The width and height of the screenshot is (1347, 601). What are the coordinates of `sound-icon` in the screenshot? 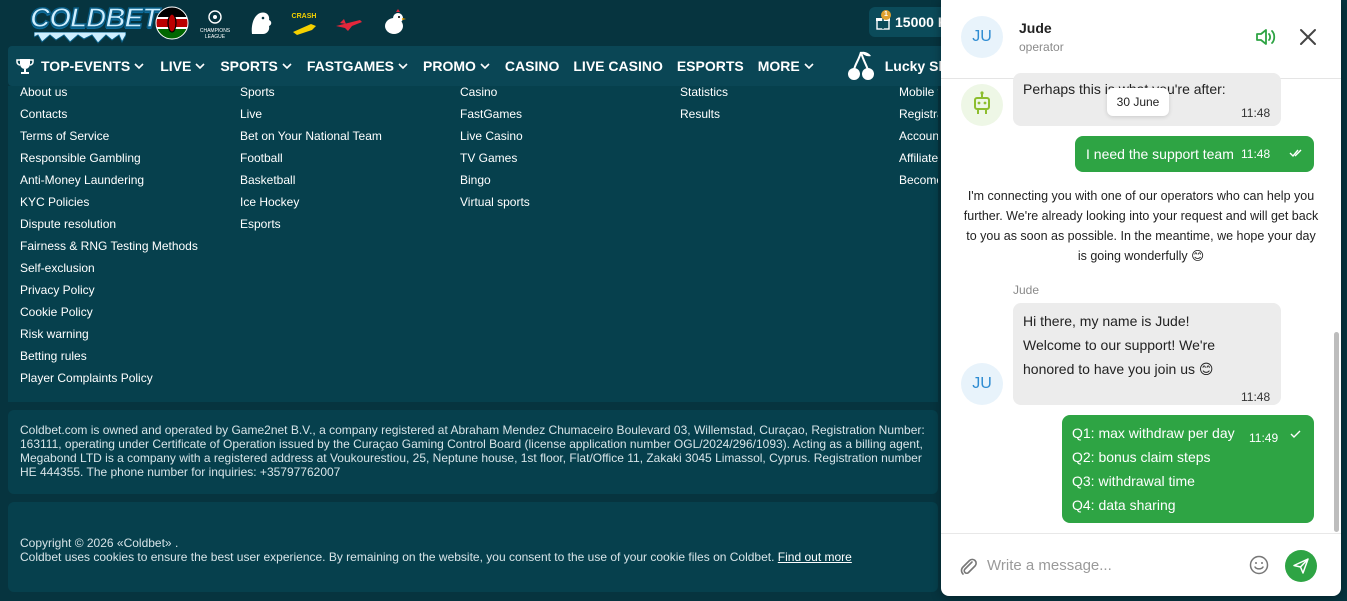 It's located at (1266, 37).